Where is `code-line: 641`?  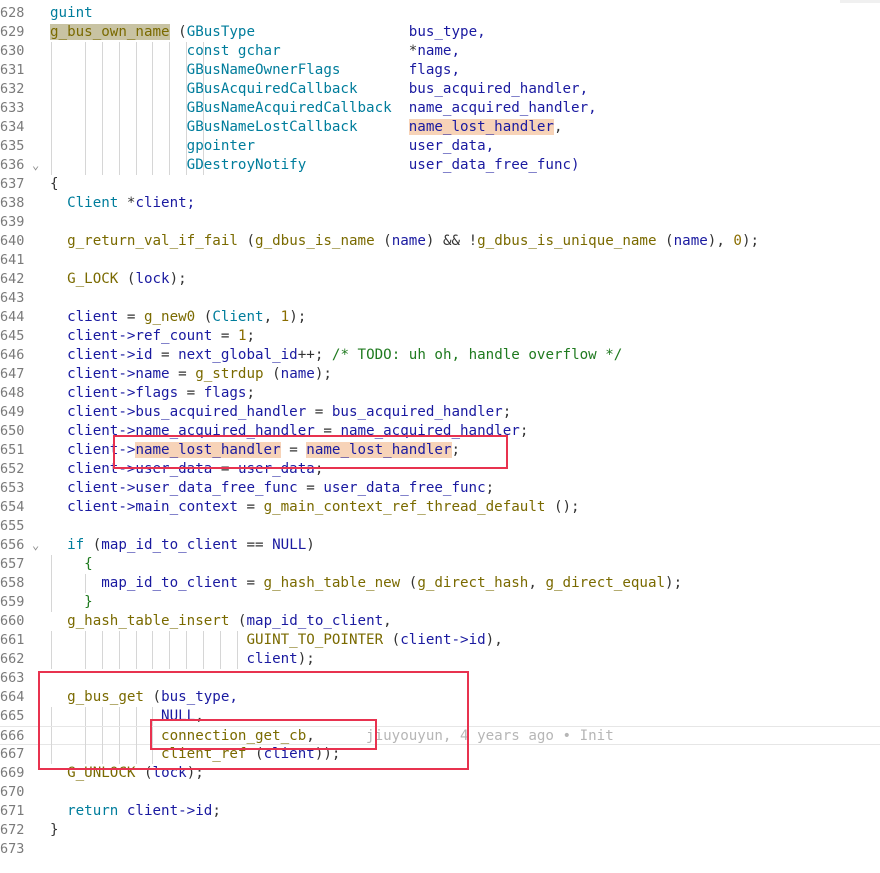
code-line: 641 is located at coordinates (440, 260).